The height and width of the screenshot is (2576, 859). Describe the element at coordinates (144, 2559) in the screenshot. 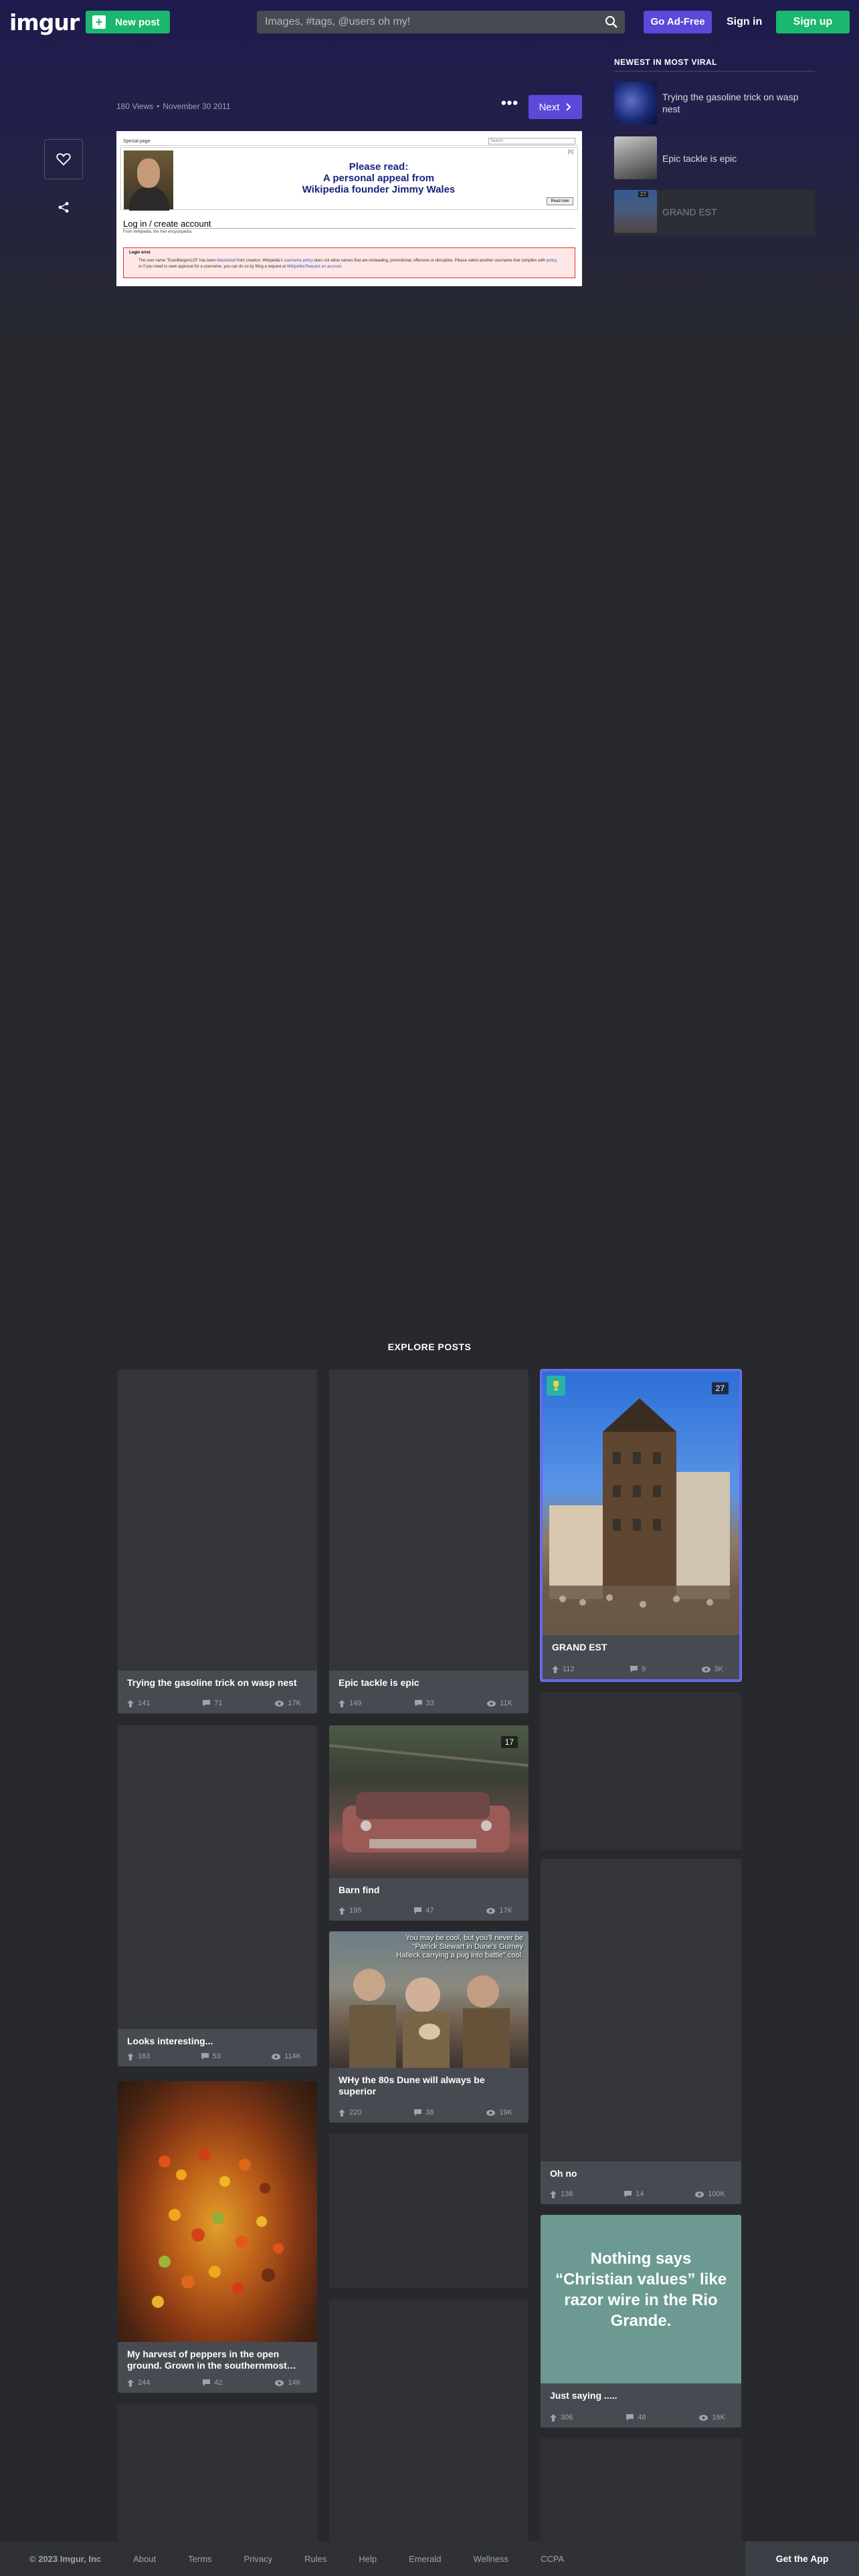

I see `footer-link-about: About` at that location.